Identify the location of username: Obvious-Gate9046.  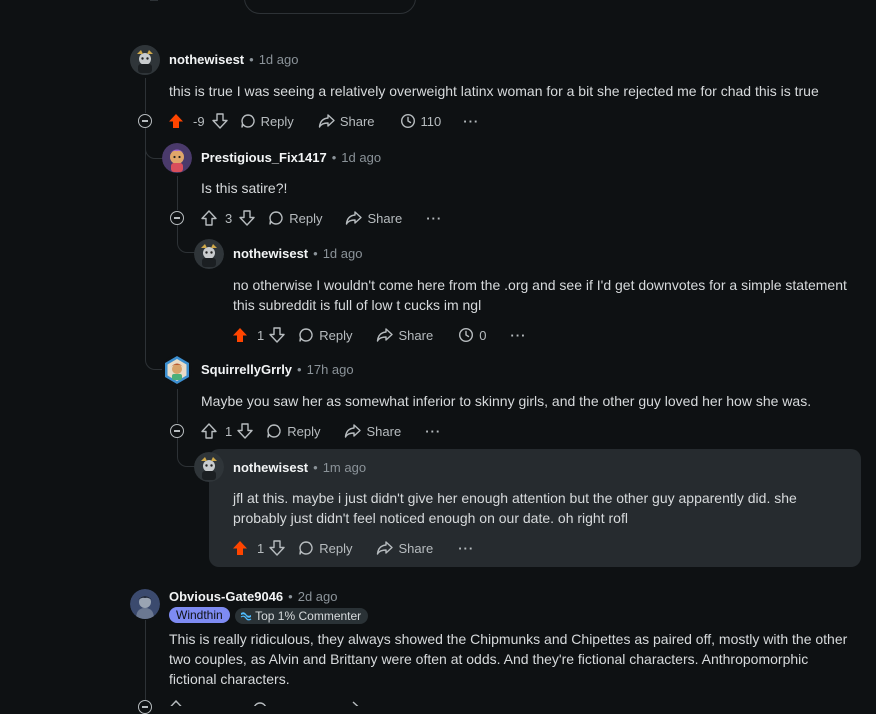
(226, 596).